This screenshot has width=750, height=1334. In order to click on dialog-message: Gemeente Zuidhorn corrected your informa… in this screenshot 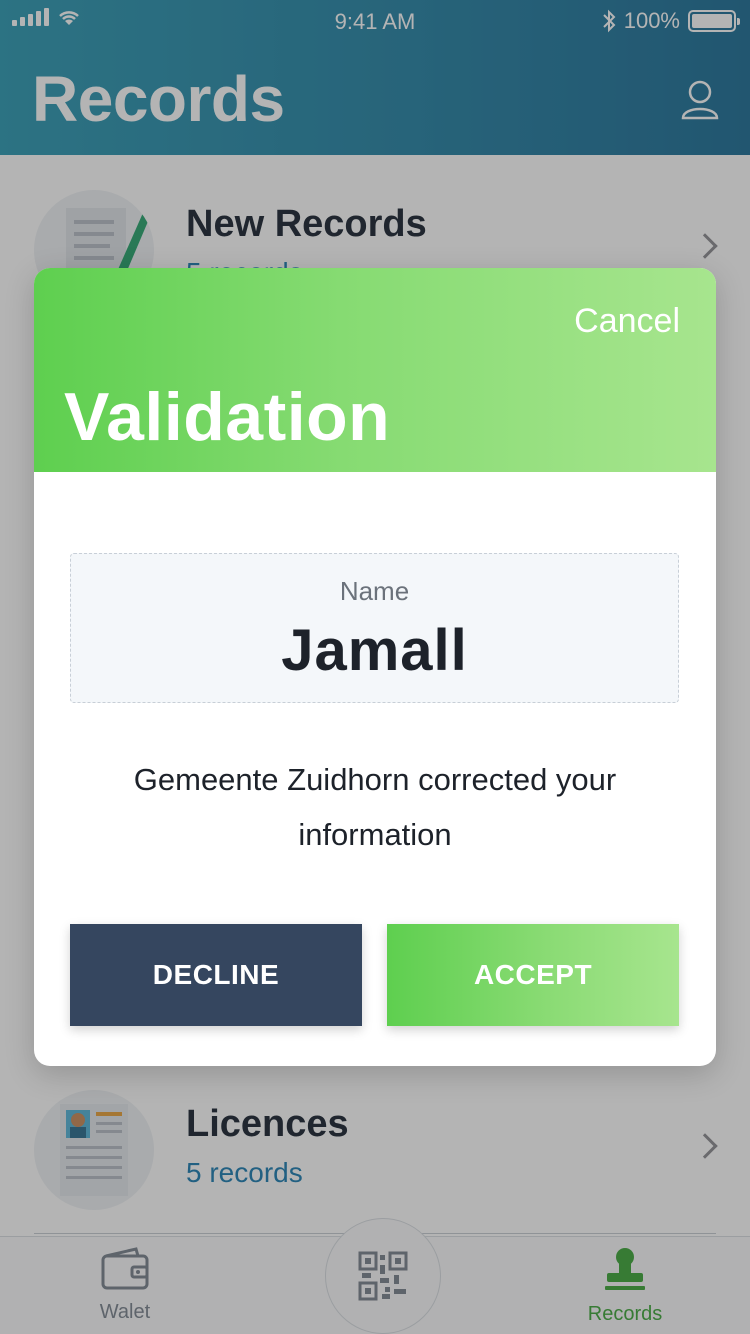, I will do `click(375, 807)`.